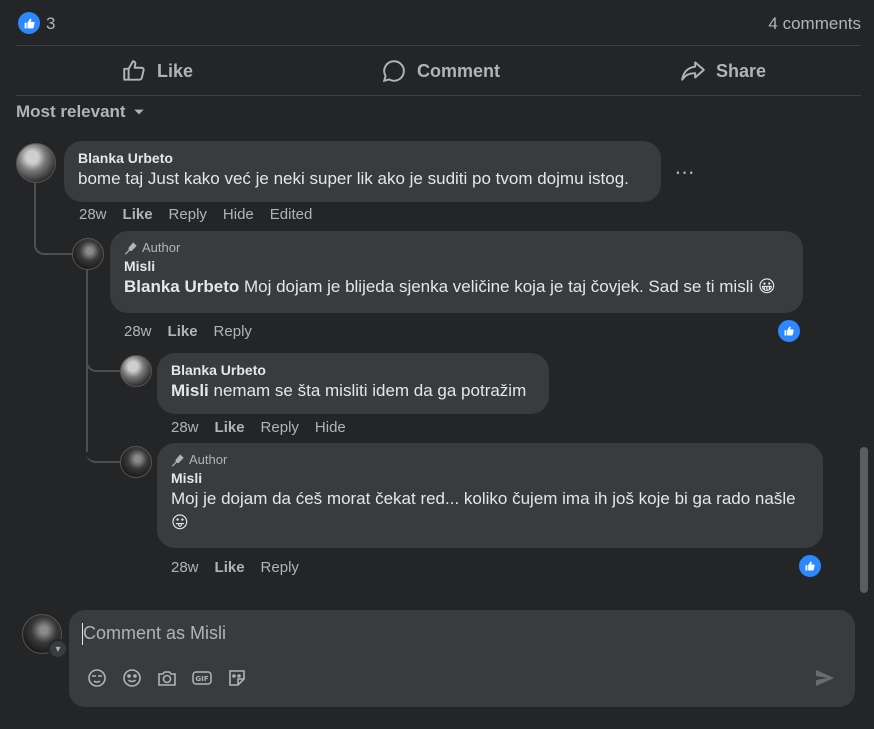  What do you see at coordinates (367, 390) in the screenshot?
I see `comment-body: nemam se šta misliti idem da ga potražim` at bounding box center [367, 390].